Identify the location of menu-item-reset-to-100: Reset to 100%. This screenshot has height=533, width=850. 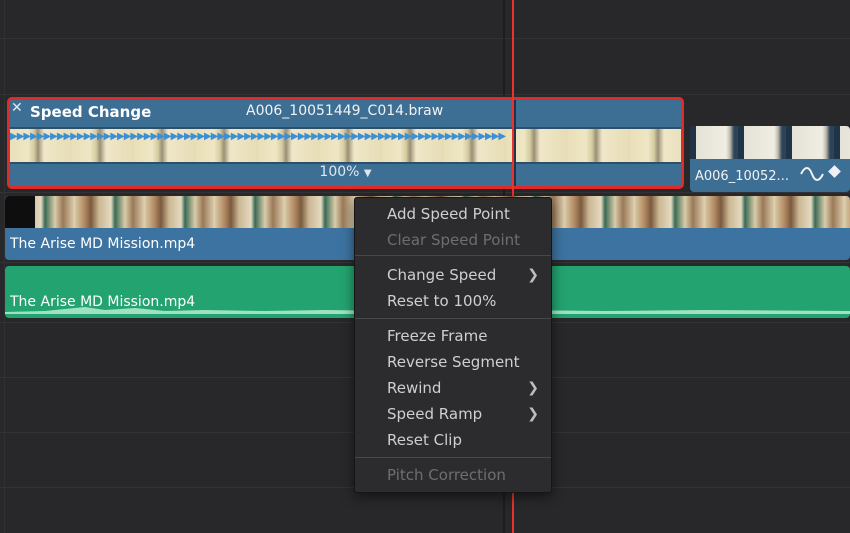
(453, 301).